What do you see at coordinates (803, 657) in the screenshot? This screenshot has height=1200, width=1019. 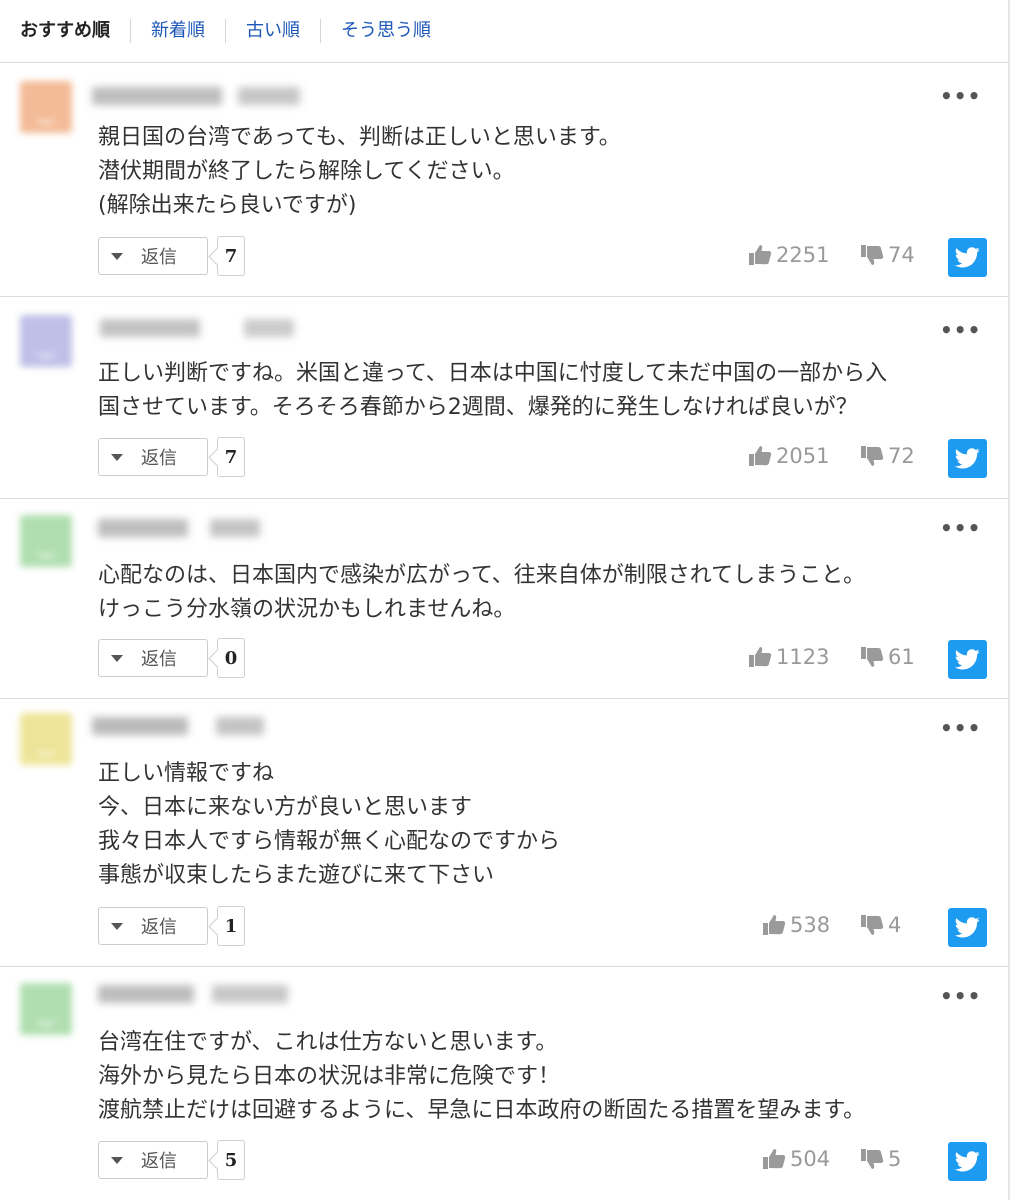 I see `like-count: 1123` at bounding box center [803, 657].